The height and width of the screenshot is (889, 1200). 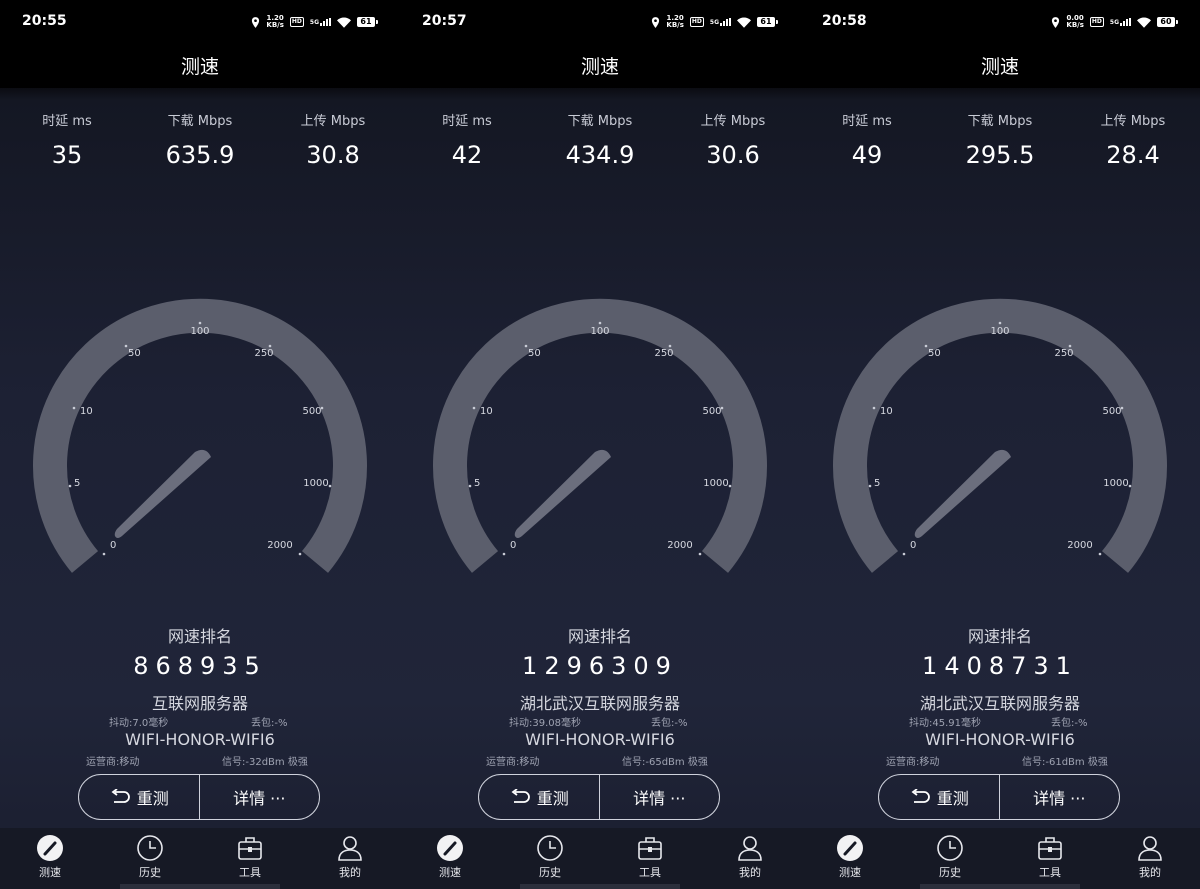 What do you see at coordinates (562, 493) in the screenshot?
I see `gauge-needle` at bounding box center [562, 493].